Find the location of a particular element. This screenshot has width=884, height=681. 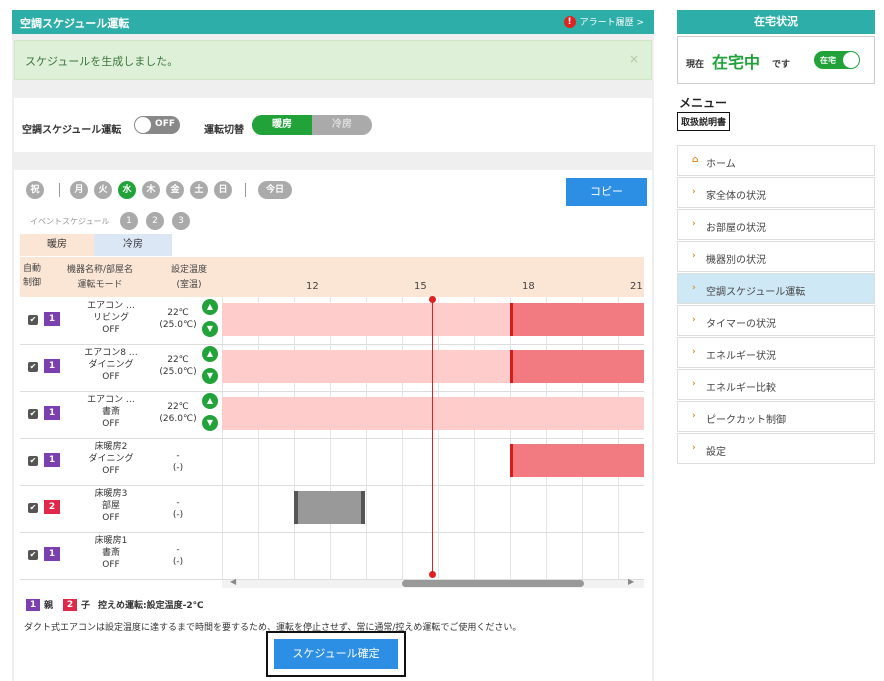

status-suffix: です is located at coordinates (781, 65).